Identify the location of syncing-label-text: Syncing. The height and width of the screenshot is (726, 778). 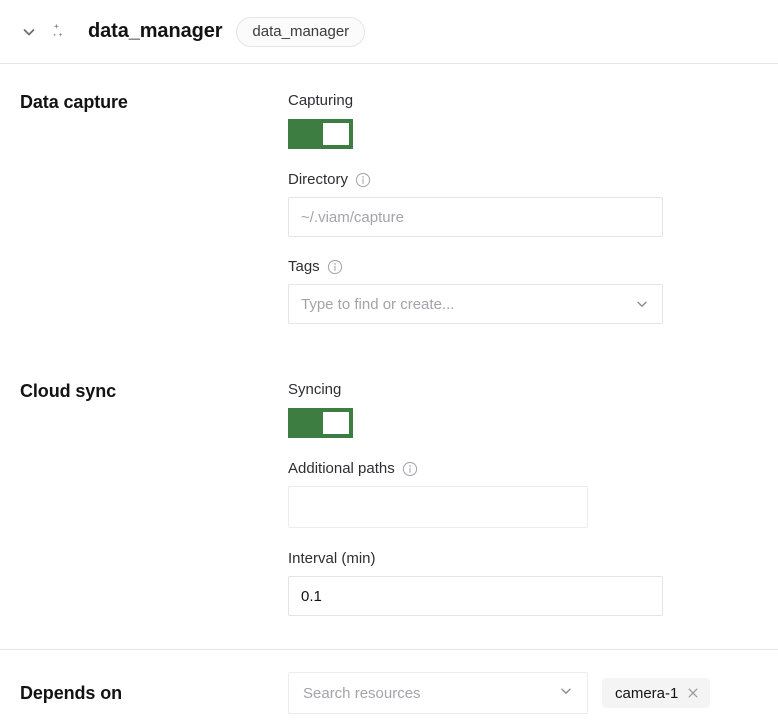
(315, 389).